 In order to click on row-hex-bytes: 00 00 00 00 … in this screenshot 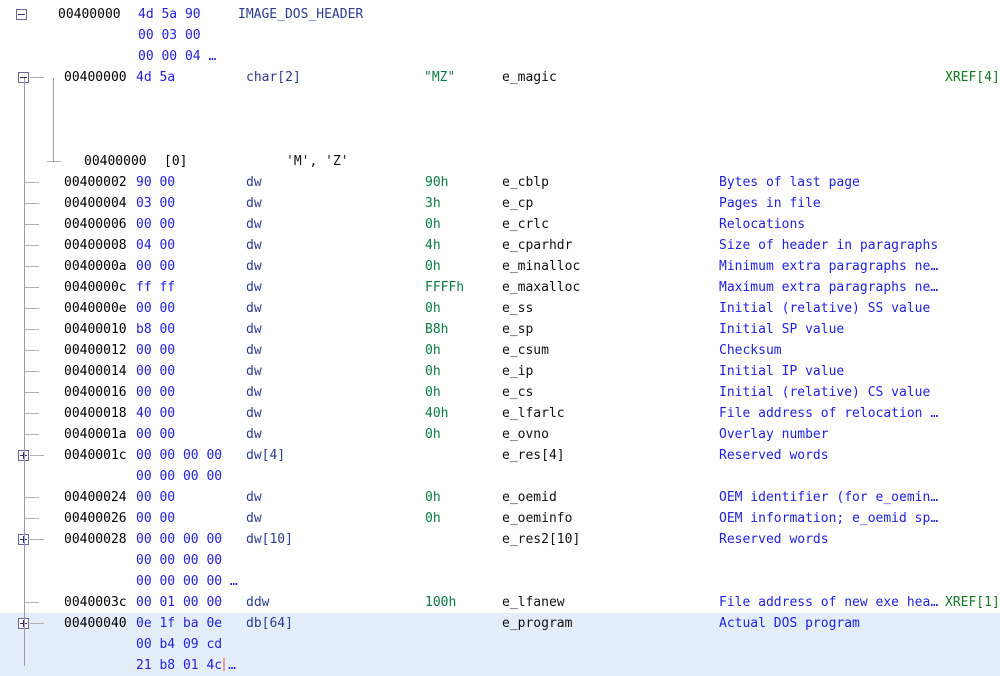, I will do `click(187, 581)`.